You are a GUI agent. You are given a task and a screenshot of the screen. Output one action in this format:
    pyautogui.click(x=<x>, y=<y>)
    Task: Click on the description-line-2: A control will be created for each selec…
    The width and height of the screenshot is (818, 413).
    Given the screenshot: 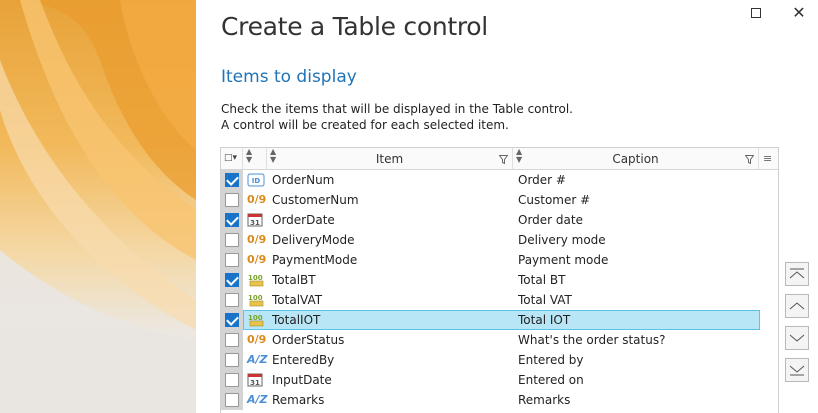 What is the action you would take?
    pyautogui.click(x=365, y=125)
    